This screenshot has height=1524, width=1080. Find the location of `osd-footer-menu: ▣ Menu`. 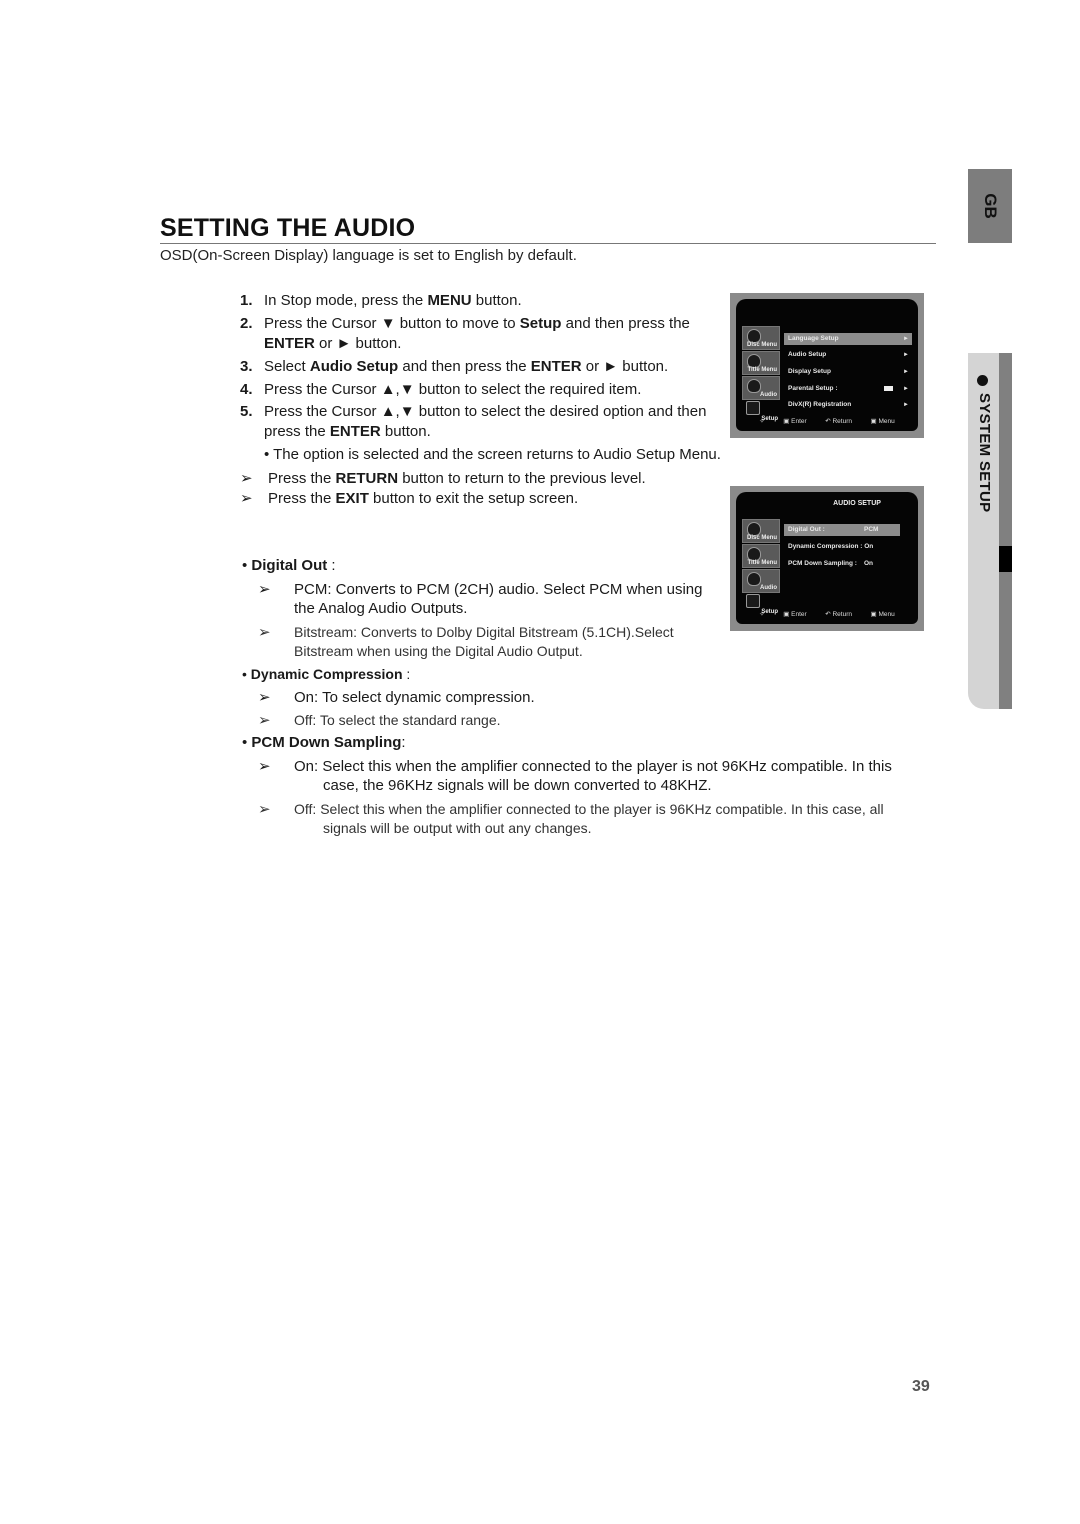

osd-footer-menu: ▣ Menu is located at coordinates (882, 421).